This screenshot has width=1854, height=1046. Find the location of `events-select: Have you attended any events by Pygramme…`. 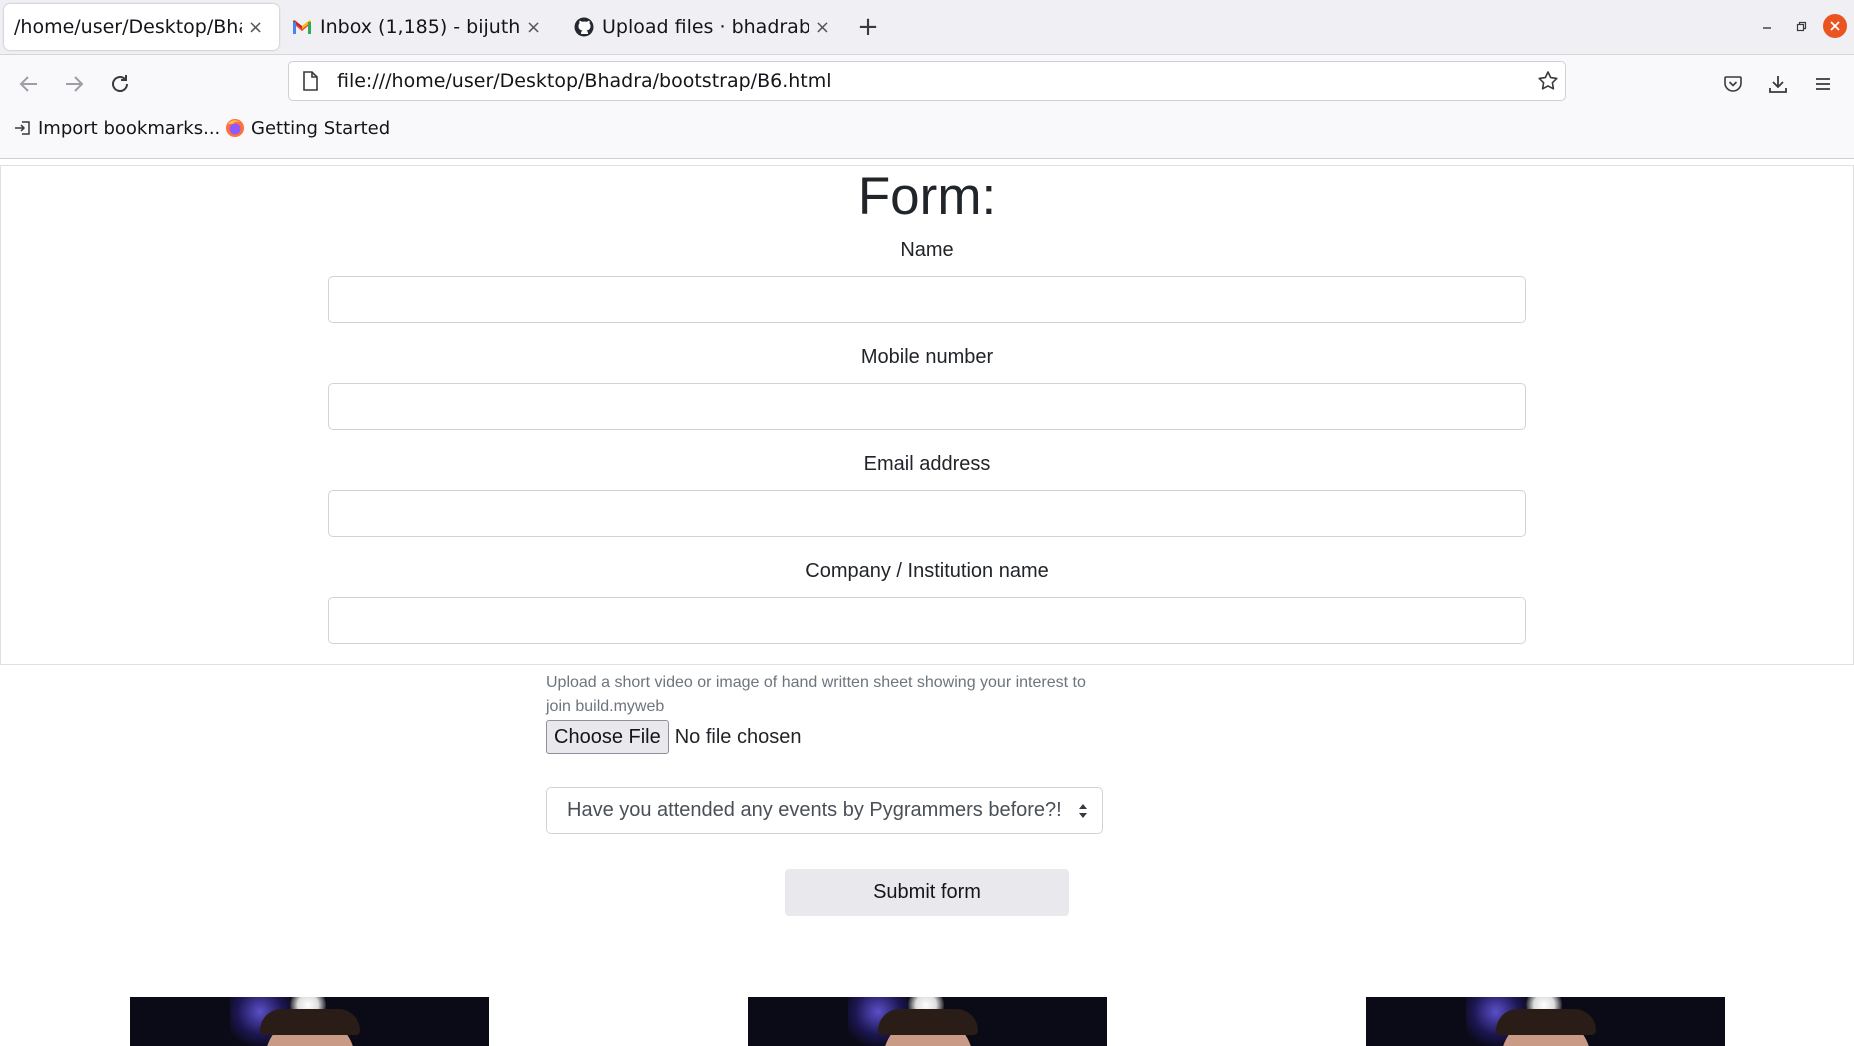

events-select: Have you attended any events by Pygramme… is located at coordinates (824, 810).